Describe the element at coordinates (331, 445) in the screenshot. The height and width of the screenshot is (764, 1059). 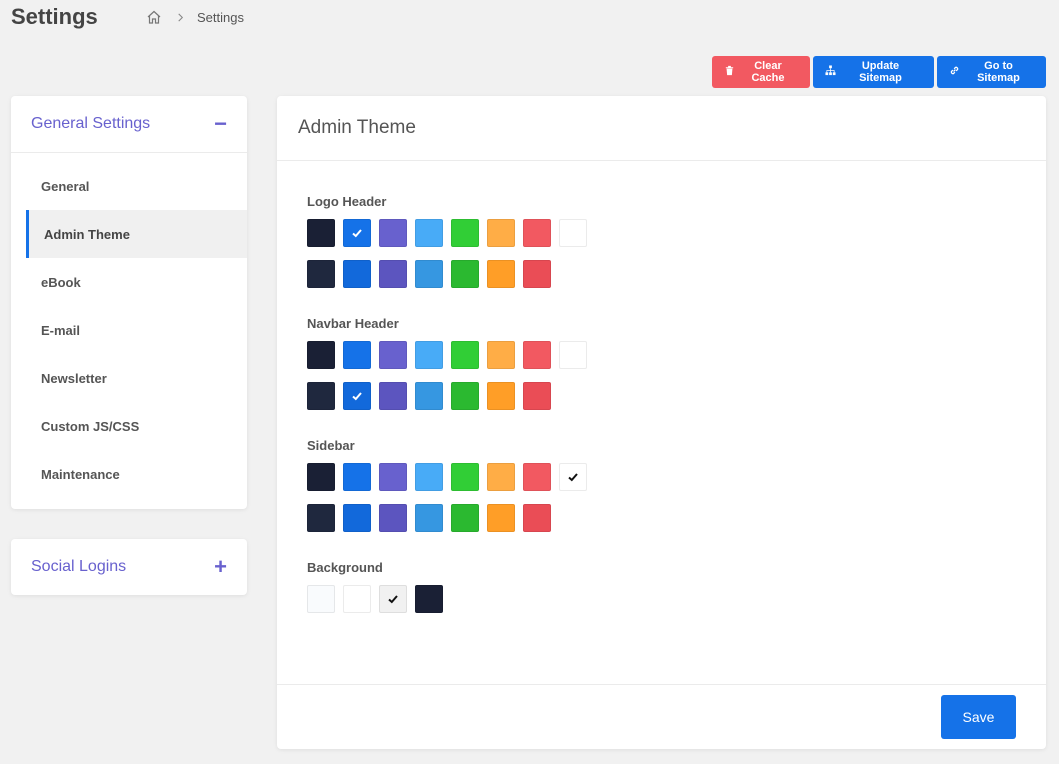
I see `section-label: Sidebar` at that location.